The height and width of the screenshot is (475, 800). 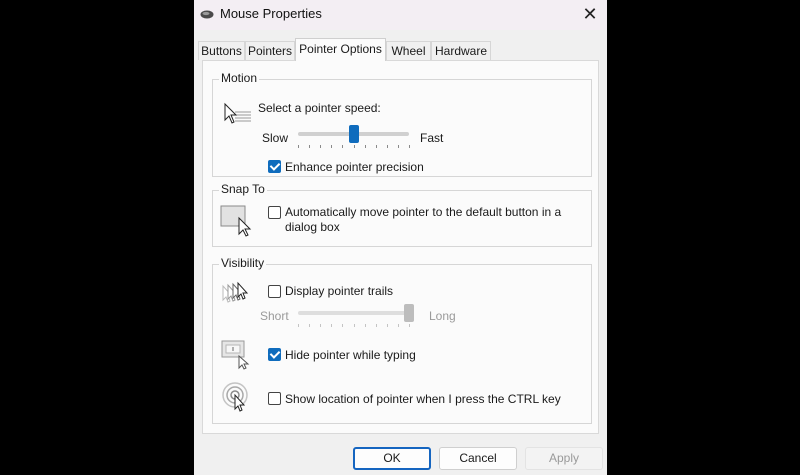 I want to click on close-button: ✕, so click(x=590, y=15).